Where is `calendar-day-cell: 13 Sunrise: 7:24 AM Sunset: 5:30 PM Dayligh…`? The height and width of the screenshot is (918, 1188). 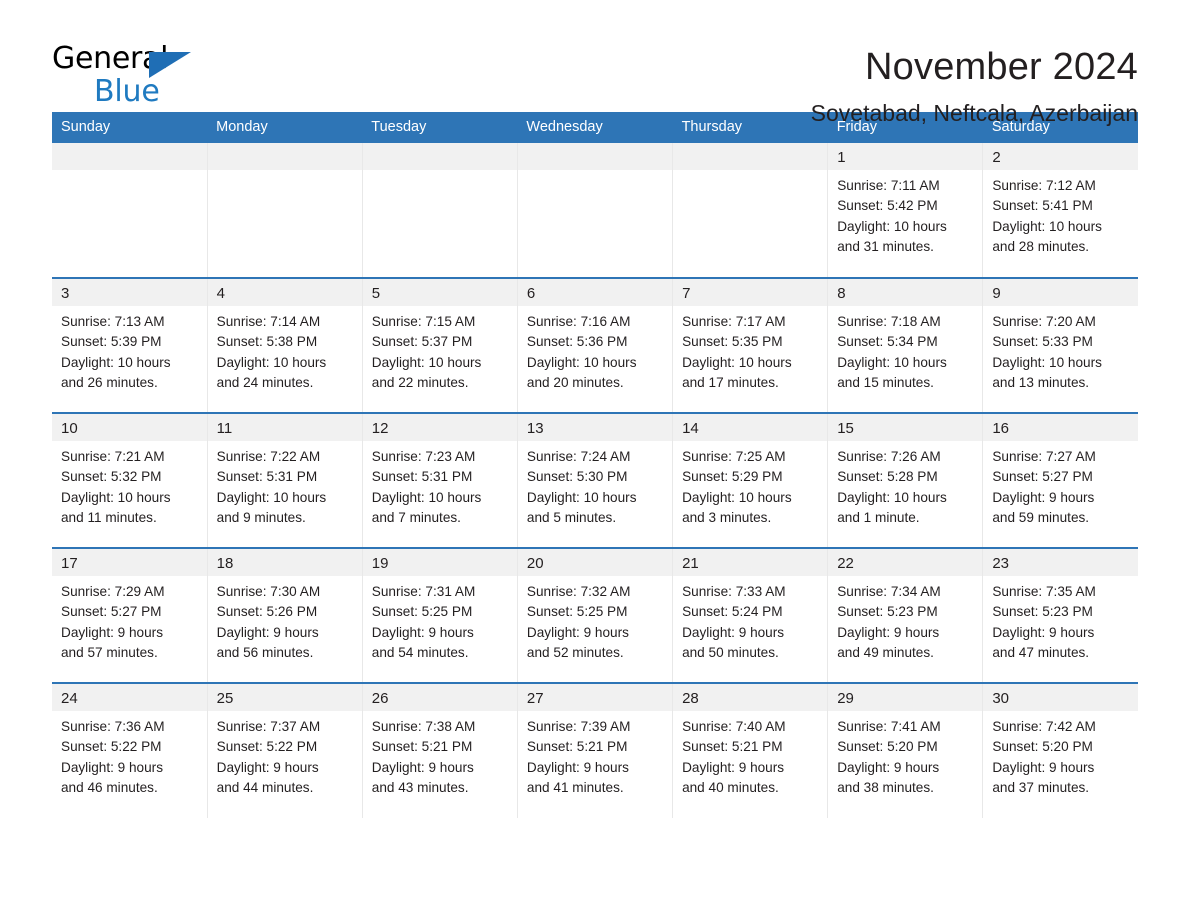 calendar-day-cell: 13 Sunrise: 7:24 AM Sunset: 5:30 PM Dayligh… is located at coordinates (594, 480).